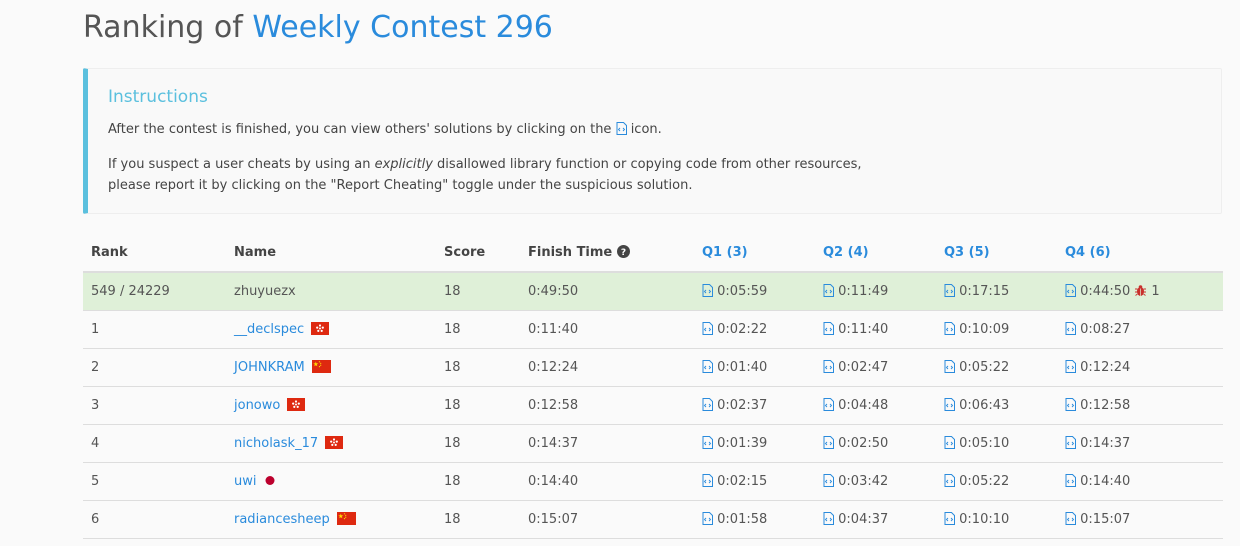  What do you see at coordinates (154, 443) in the screenshot?
I see `rank-cell: 4` at bounding box center [154, 443].